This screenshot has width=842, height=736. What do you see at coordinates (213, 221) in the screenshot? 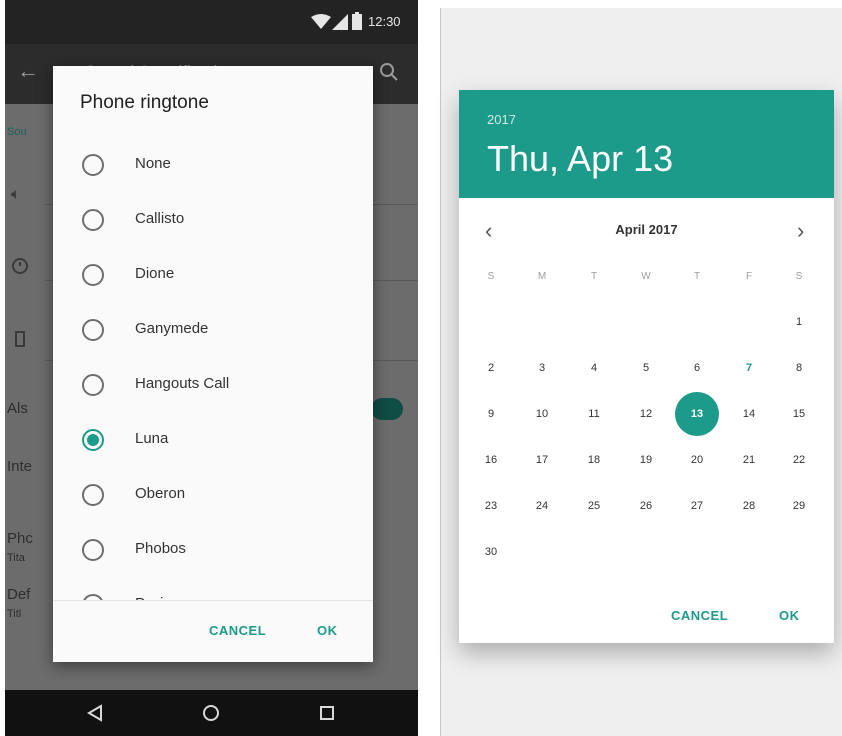
I see `ringtone-item: Callisto` at bounding box center [213, 221].